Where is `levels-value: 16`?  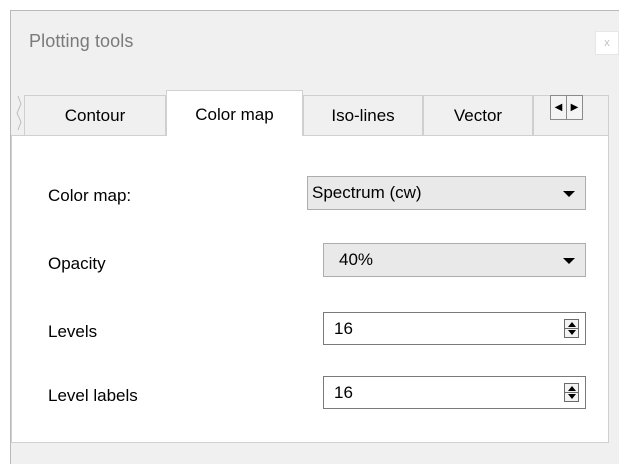 levels-value: 16 is located at coordinates (343, 328).